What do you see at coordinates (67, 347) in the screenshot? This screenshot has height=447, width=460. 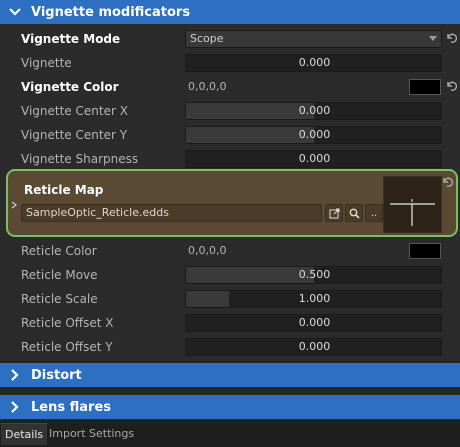 I see `reticle-offset-y-label: Reticle Offset Y` at bounding box center [67, 347].